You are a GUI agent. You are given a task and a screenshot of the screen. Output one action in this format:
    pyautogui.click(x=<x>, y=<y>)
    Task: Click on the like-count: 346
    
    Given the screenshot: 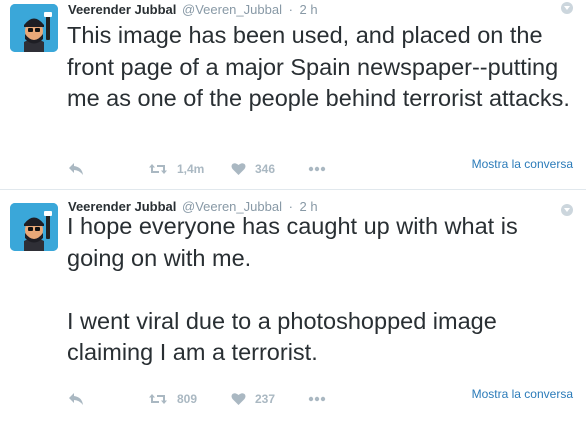 What is the action you would take?
    pyautogui.click(x=265, y=169)
    